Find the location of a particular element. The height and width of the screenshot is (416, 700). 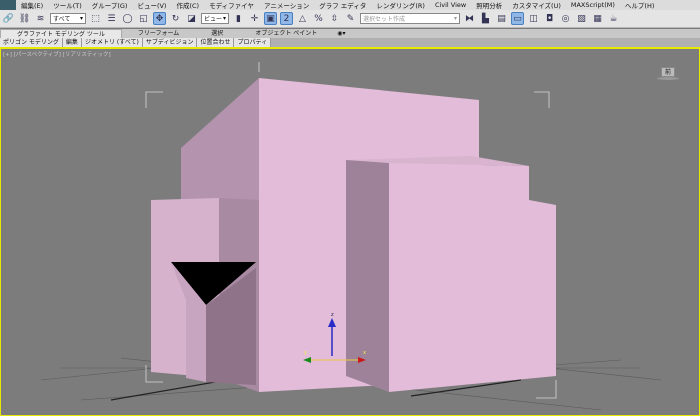

layer-manager-icon: ▤ is located at coordinates (501, 18).